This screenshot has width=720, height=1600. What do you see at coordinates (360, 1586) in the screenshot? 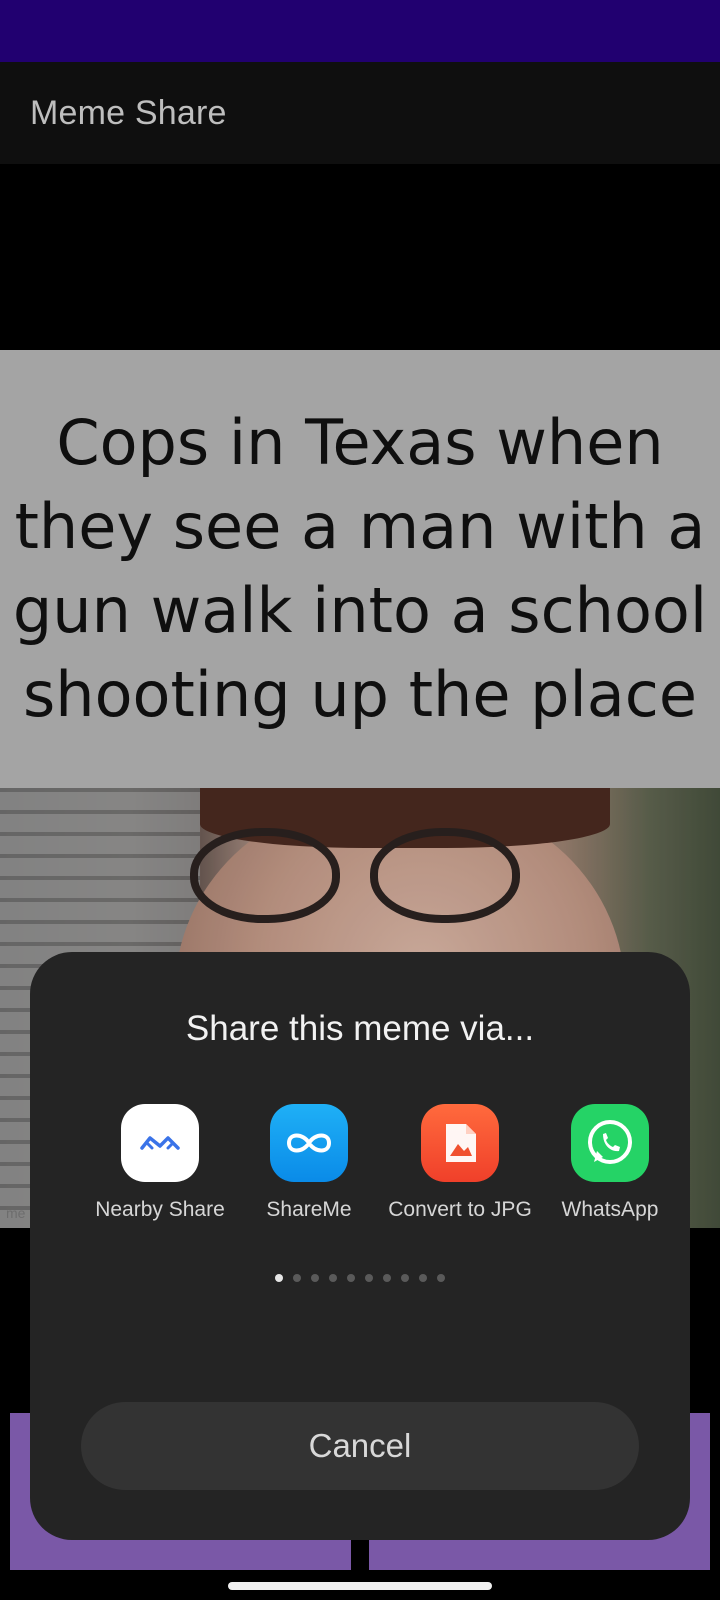
I see `home-indicator` at bounding box center [360, 1586].